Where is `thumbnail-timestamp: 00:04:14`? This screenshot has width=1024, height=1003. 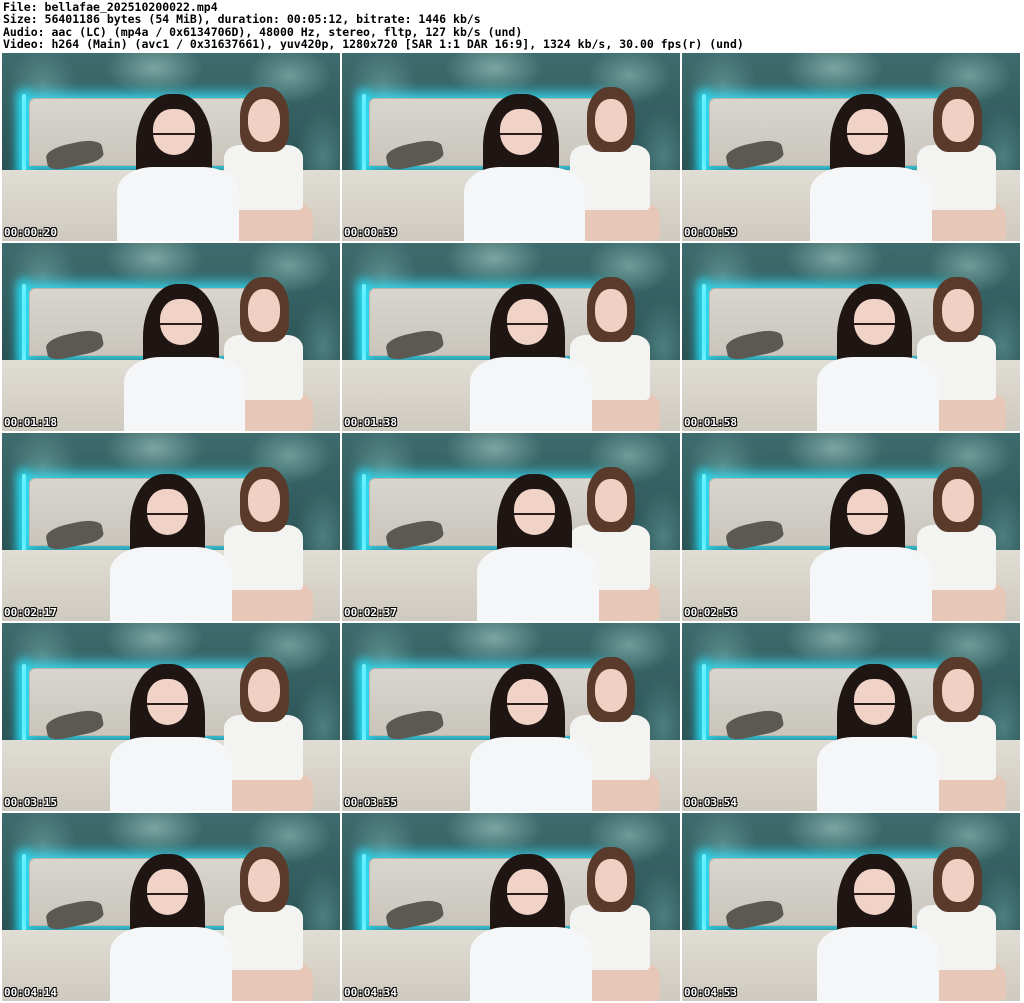 thumbnail-timestamp: 00:04:14 is located at coordinates (30, 992).